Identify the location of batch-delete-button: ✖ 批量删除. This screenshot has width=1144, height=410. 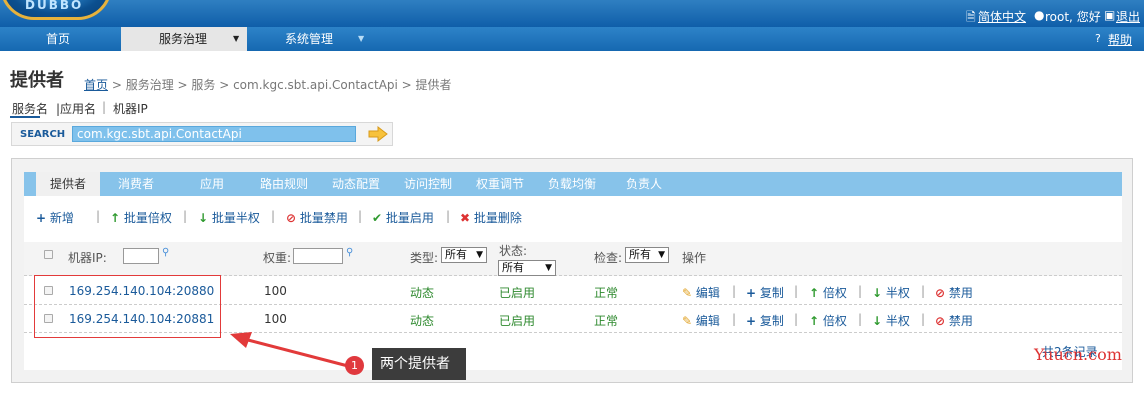
(491, 217).